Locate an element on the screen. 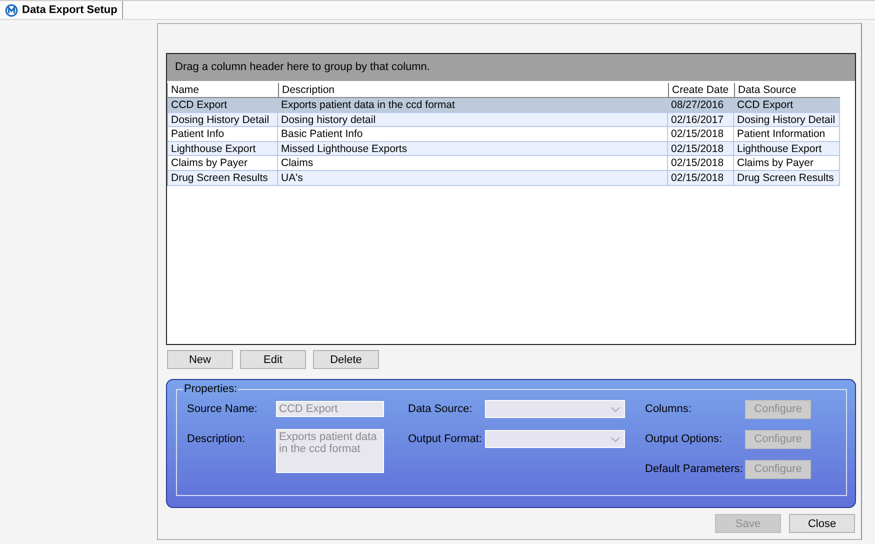 This screenshot has width=875, height=544. field-label: Output Format: is located at coordinates (445, 439).